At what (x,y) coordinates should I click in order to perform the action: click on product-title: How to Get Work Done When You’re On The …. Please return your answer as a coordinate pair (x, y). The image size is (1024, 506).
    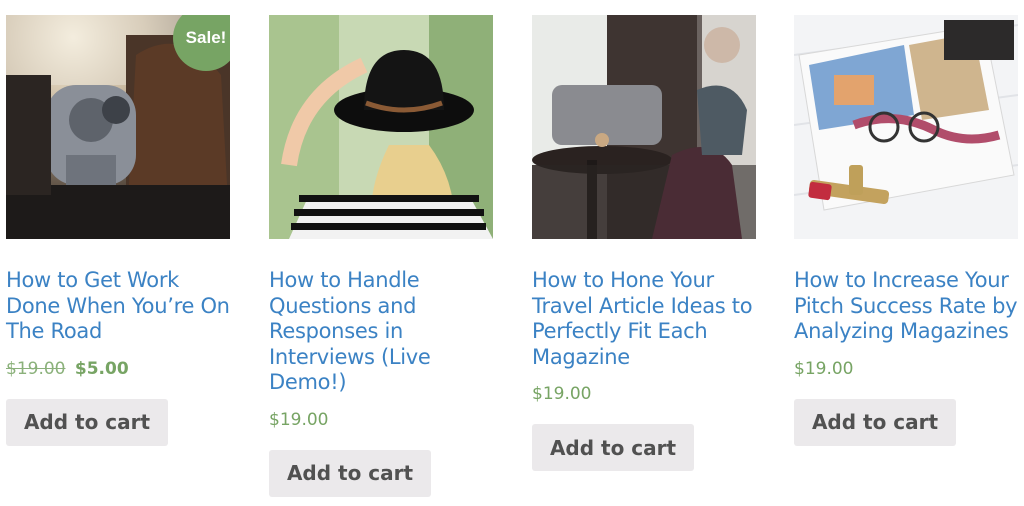
    Looking at the image, I should click on (118, 306).